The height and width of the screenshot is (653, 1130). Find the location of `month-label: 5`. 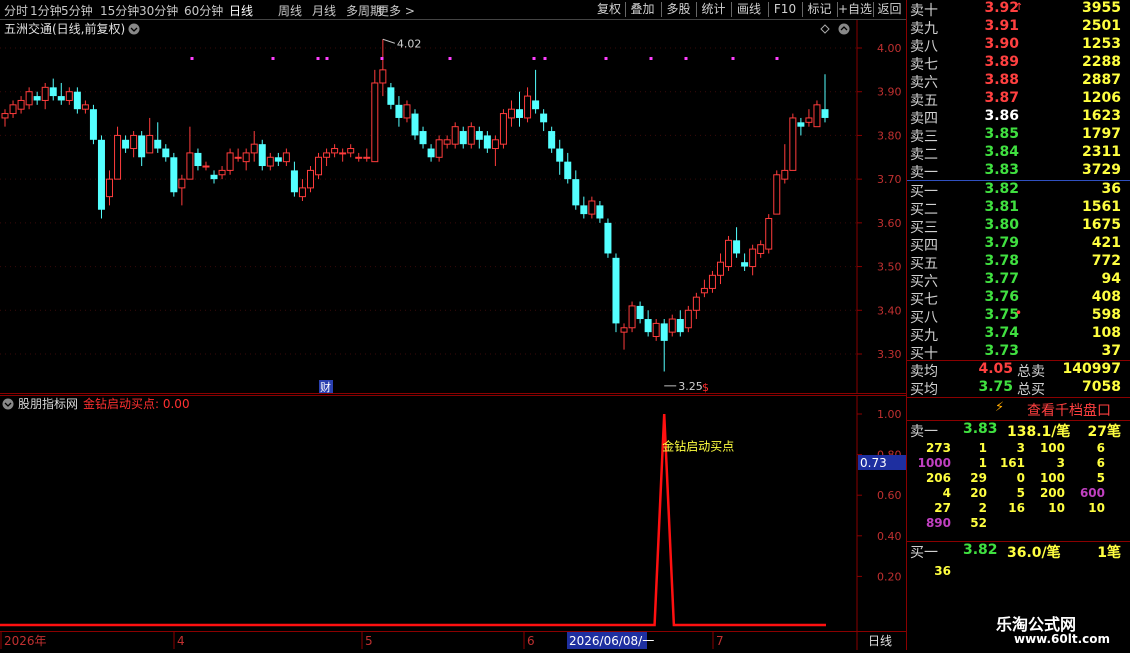

month-label: 5 is located at coordinates (369, 641).